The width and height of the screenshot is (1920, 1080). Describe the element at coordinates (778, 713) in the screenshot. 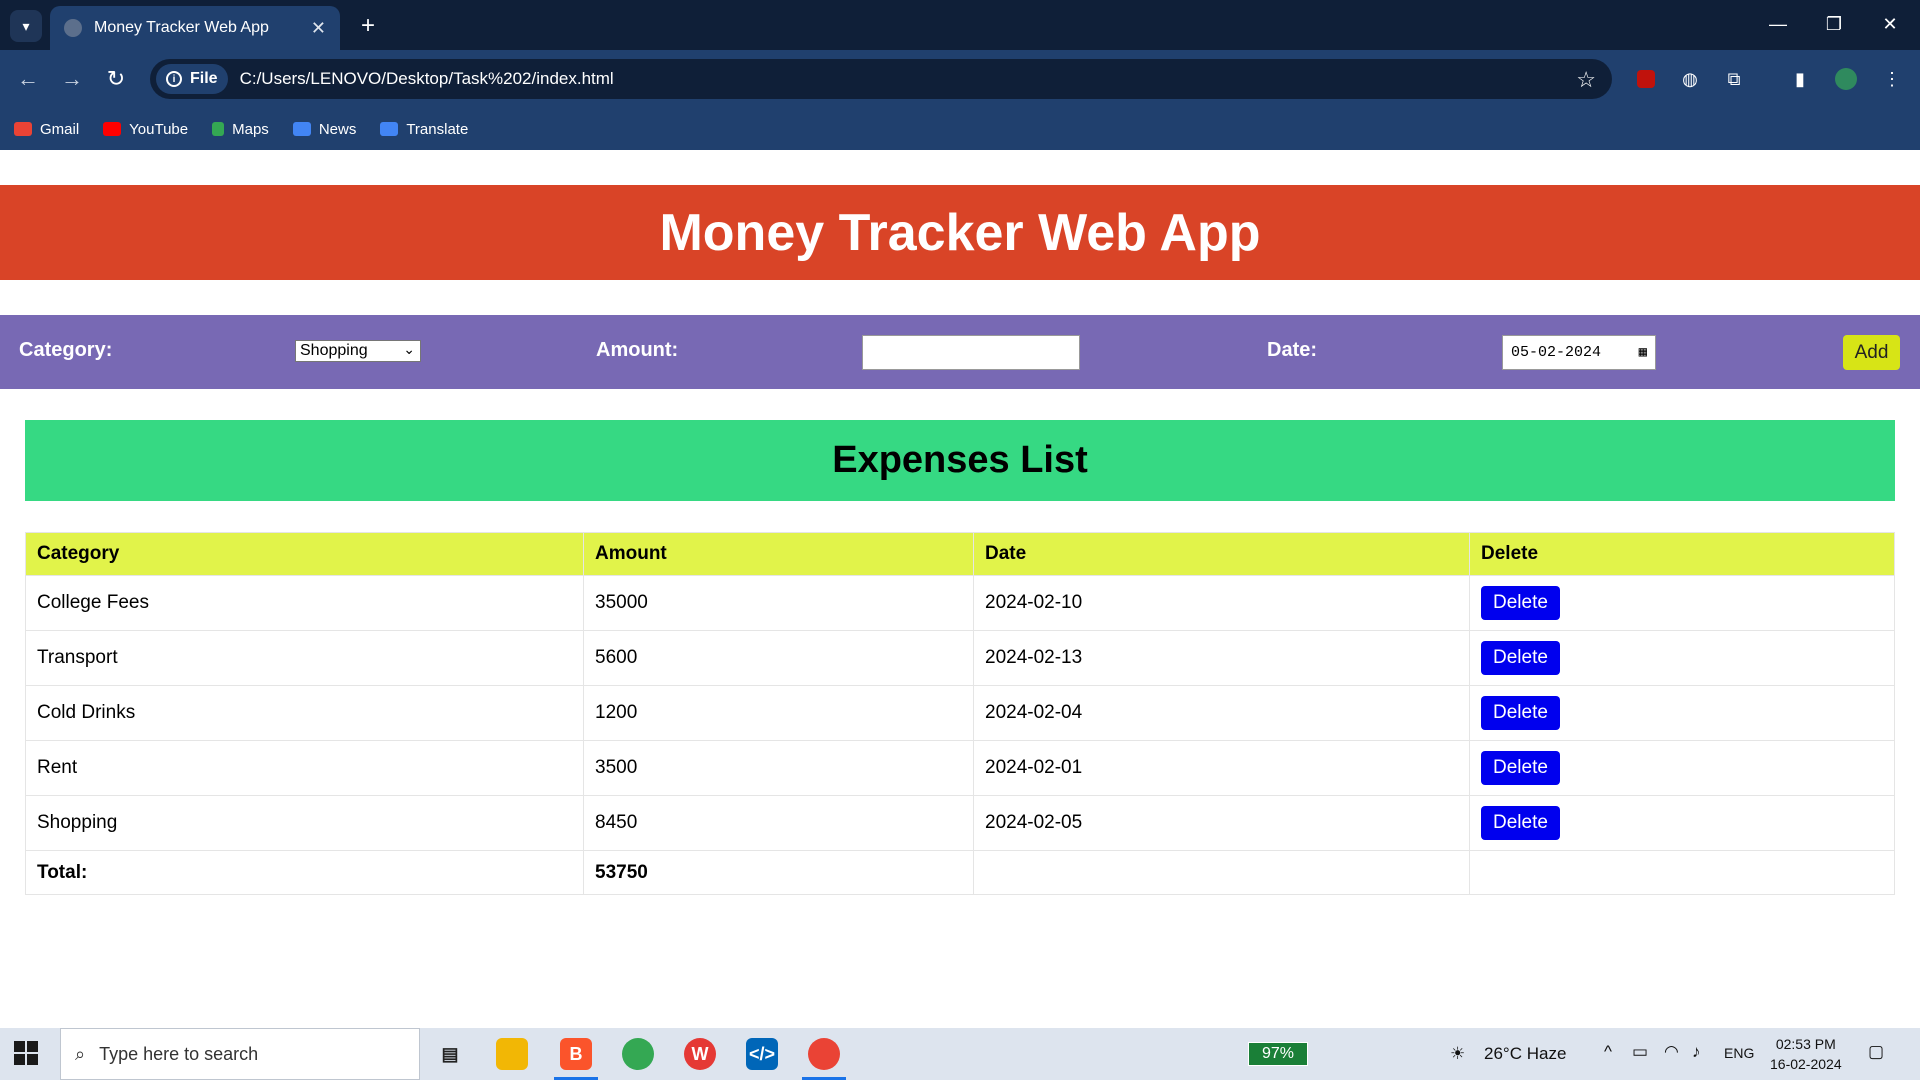

I see `cell-amount: 1200` at that location.